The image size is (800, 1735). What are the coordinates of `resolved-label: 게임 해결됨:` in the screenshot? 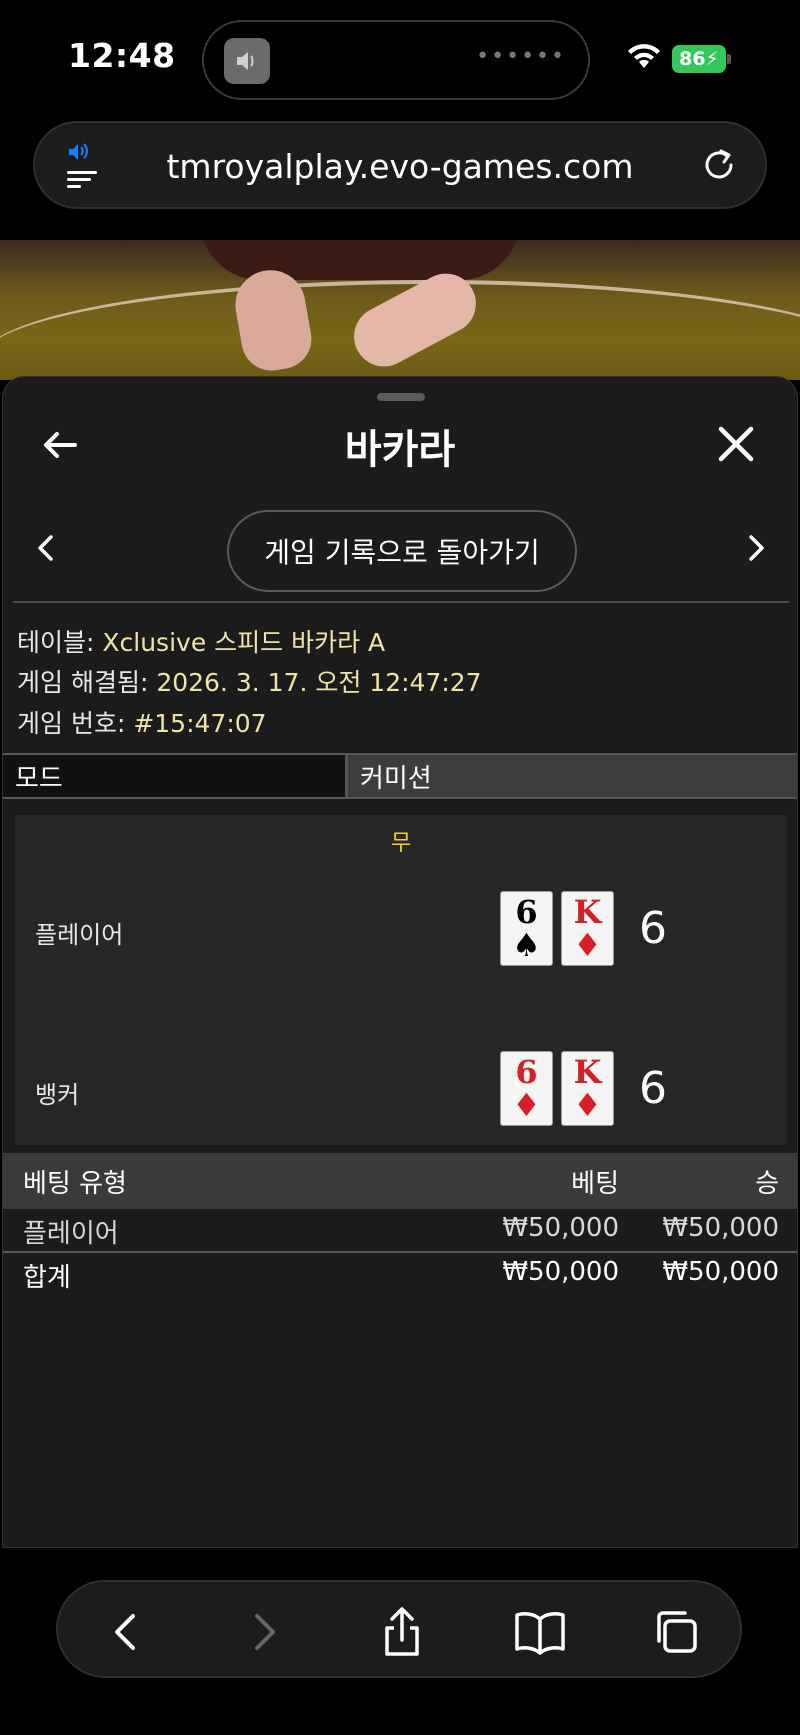 It's located at (83, 682).